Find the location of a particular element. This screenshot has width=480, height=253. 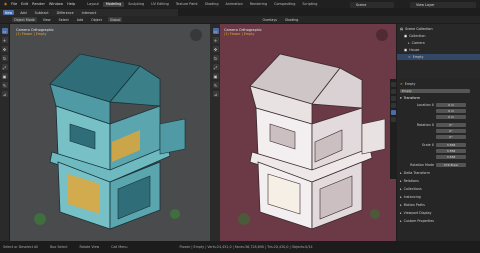

transform-header: ▾ Transform is located at coordinates (438, 98).